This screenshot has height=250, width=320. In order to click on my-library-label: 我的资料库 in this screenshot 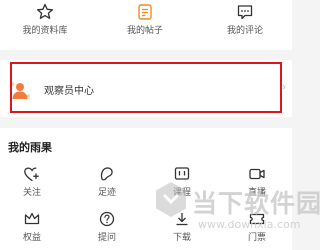, I will do `click(45, 31)`.